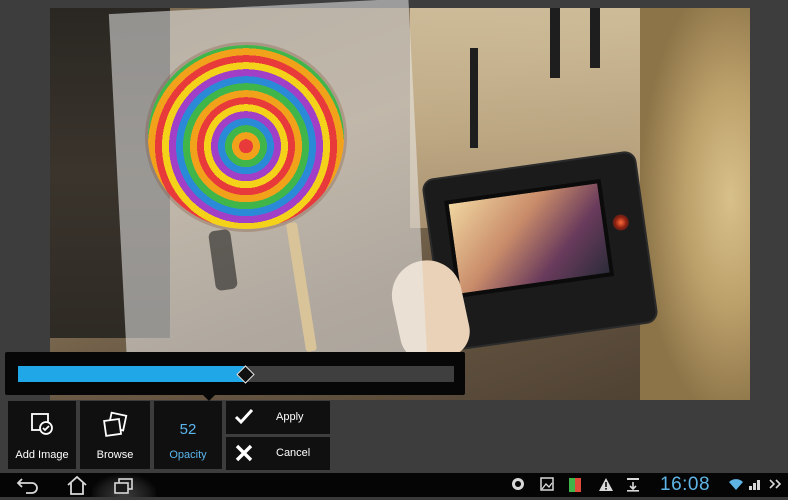 The image size is (788, 500). Describe the element at coordinates (606, 487) in the screenshot. I see `warning-icon` at that location.